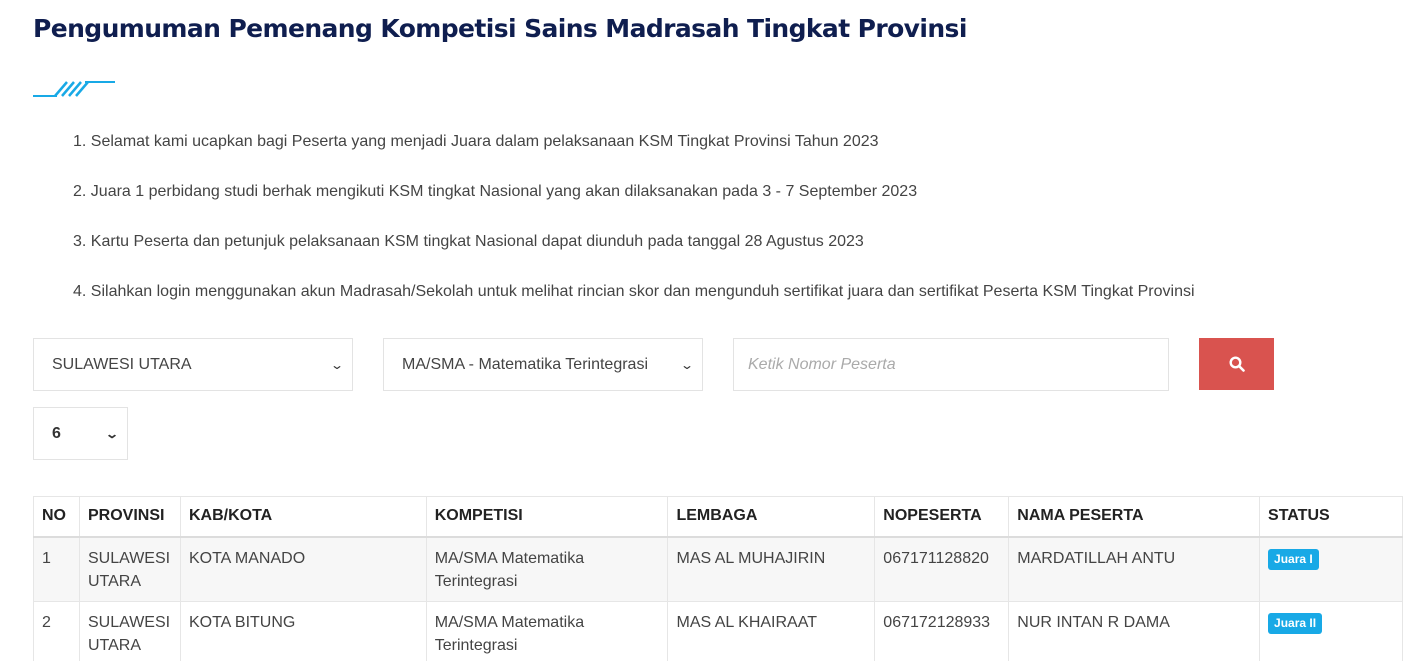  I want to click on search-button, so click(1236, 364).